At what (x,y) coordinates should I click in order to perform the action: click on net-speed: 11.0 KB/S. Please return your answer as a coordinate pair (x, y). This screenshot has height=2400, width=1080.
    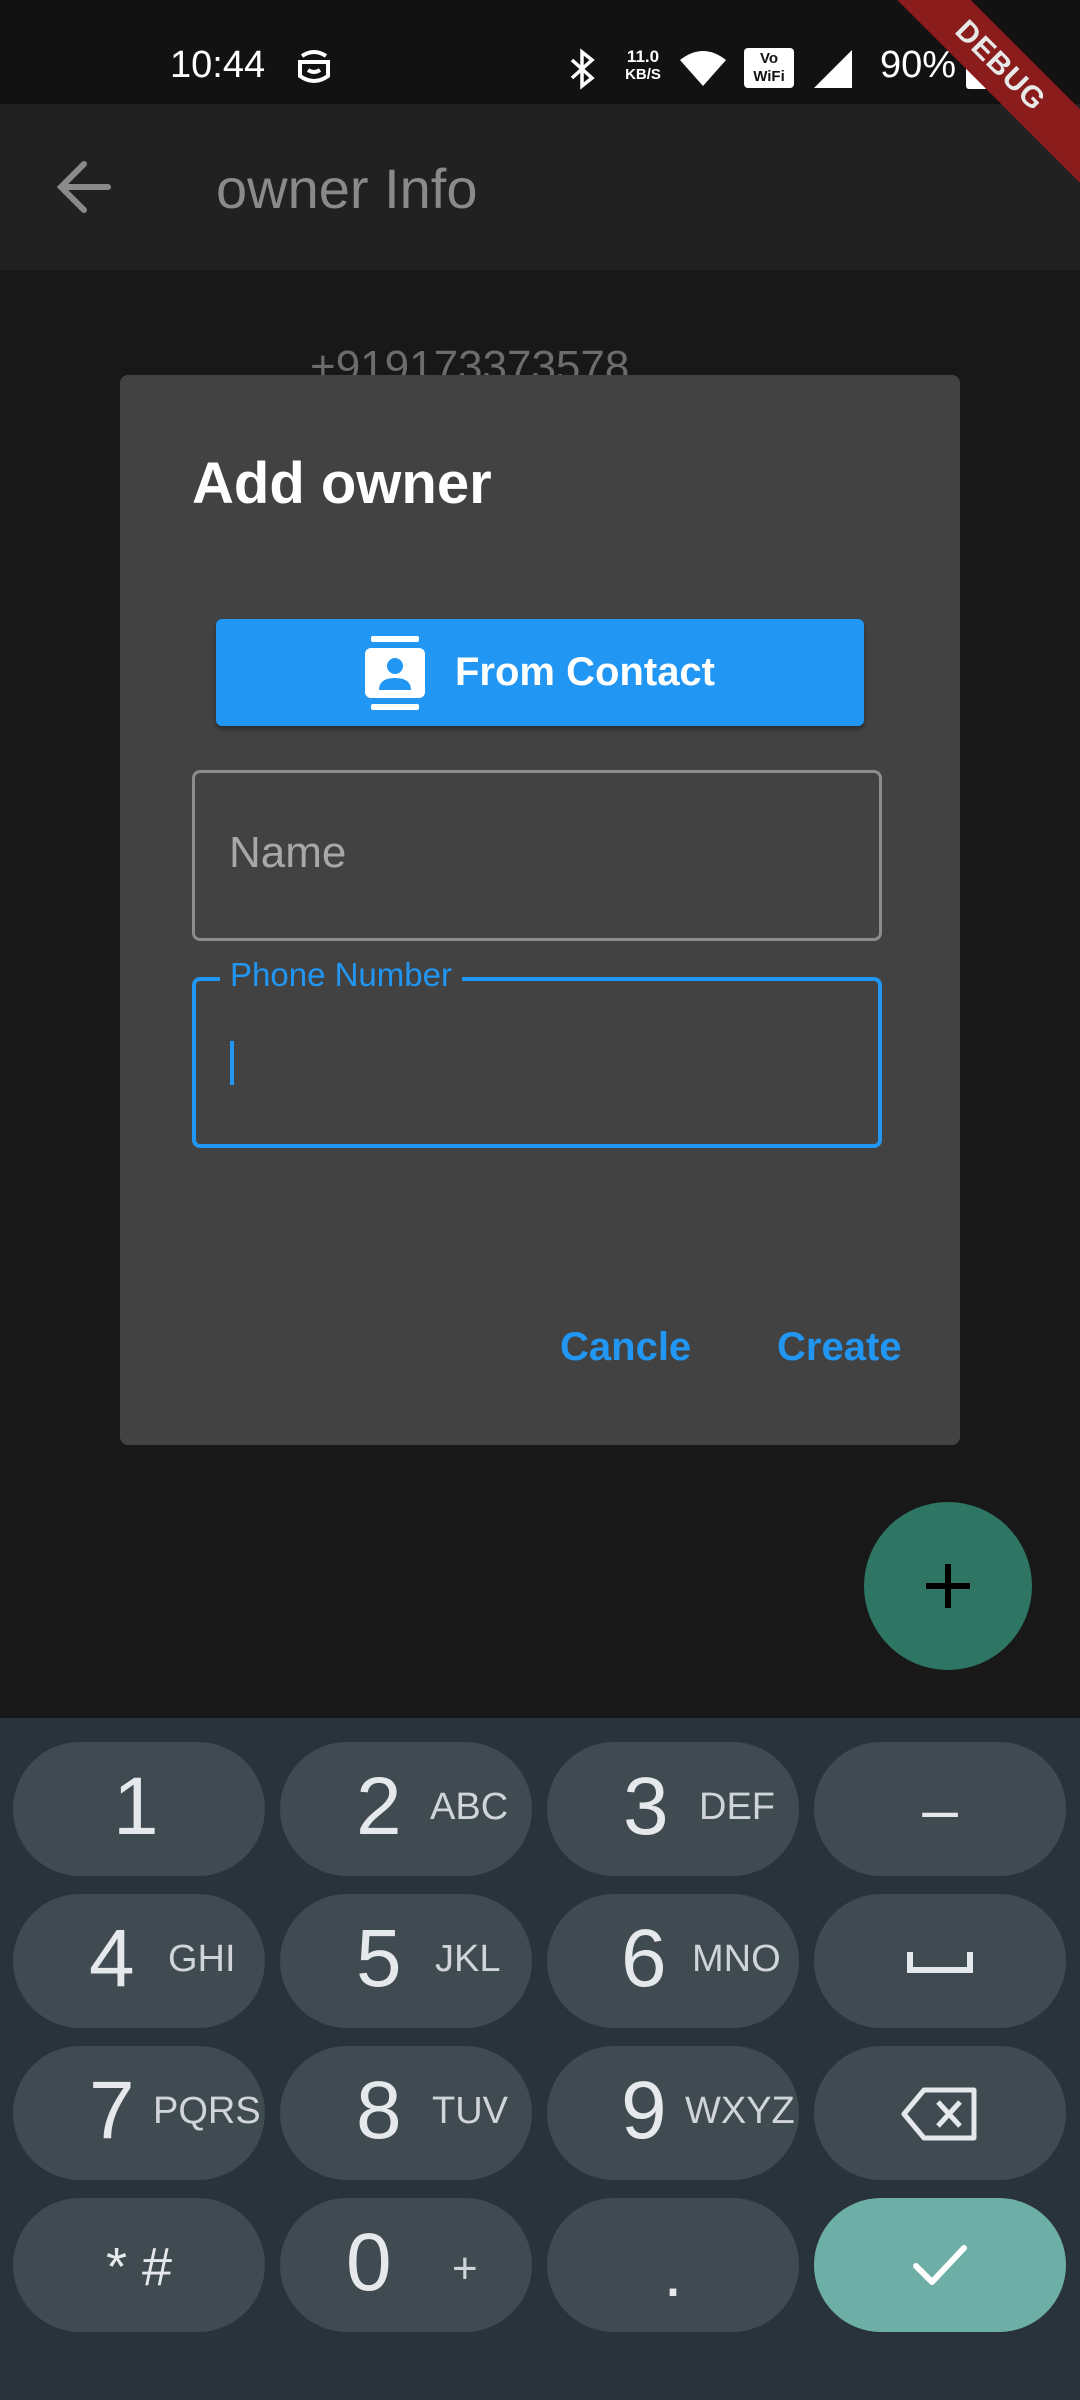
    Looking at the image, I should click on (643, 66).